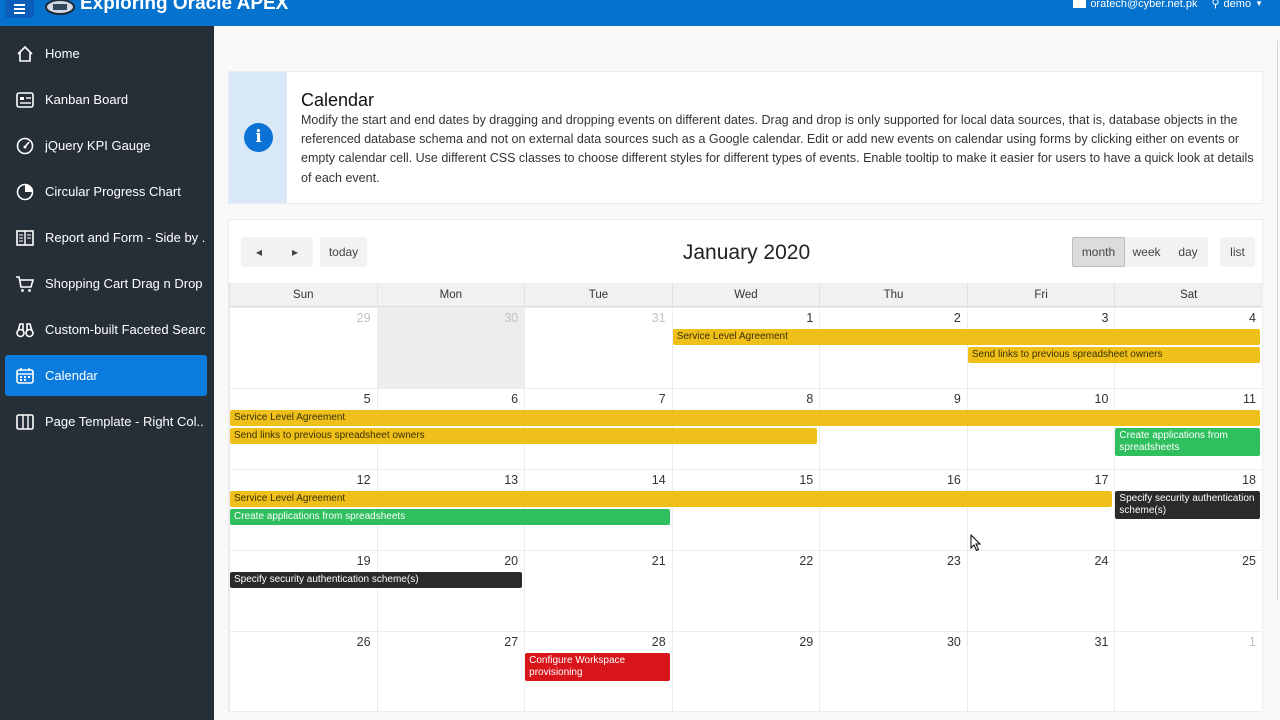  I want to click on day-number: 10, so click(1102, 399).